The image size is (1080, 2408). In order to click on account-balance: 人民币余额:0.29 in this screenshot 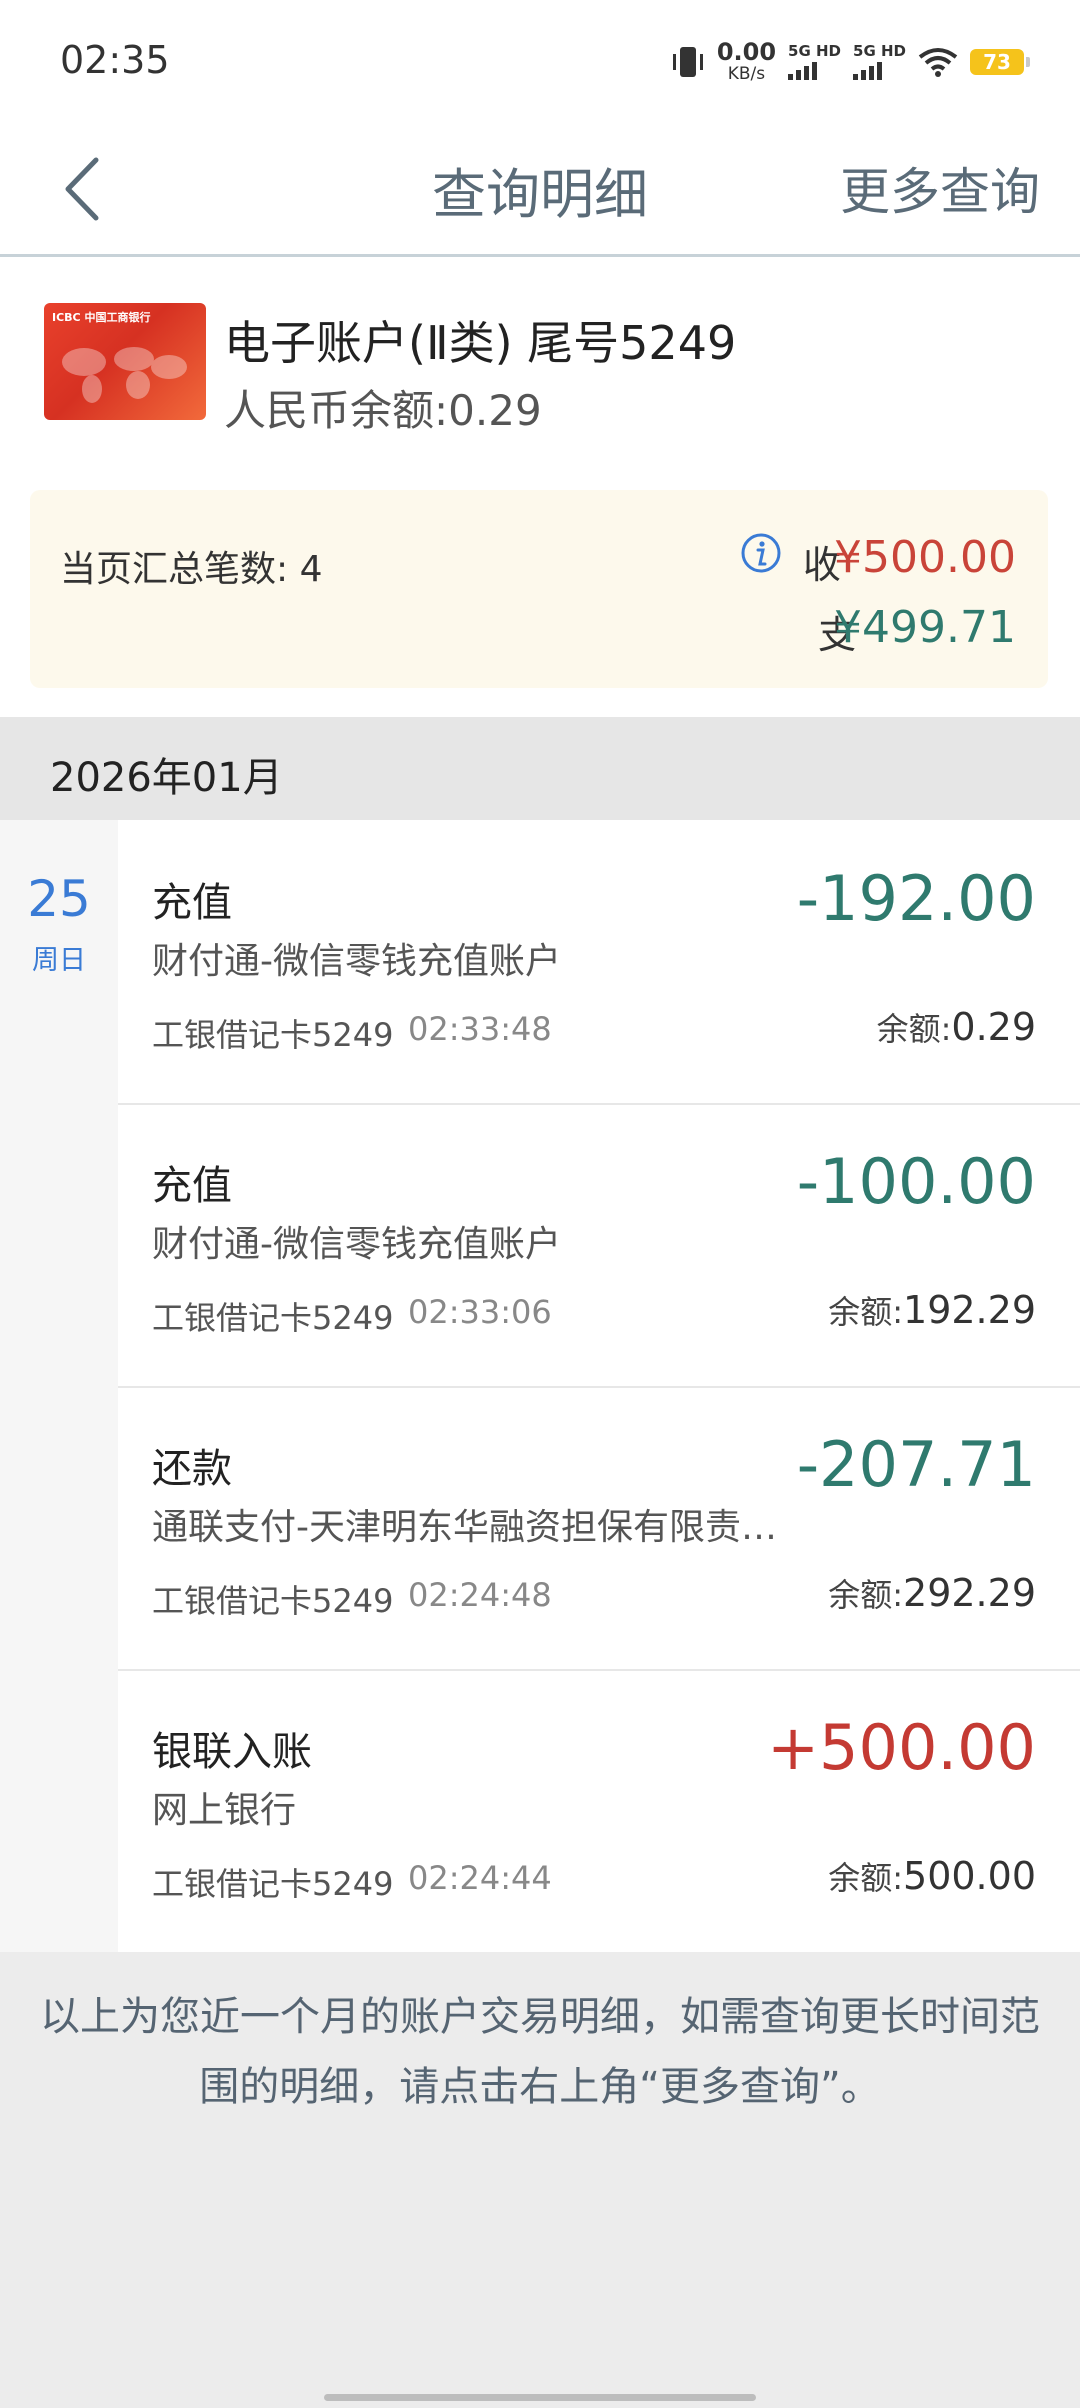, I will do `click(383, 410)`.